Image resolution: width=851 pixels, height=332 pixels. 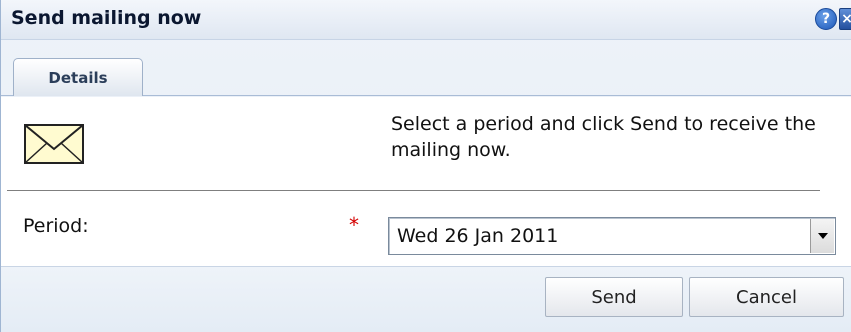 What do you see at coordinates (413, 190) in the screenshot?
I see `section-divider` at bounding box center [413, 190].